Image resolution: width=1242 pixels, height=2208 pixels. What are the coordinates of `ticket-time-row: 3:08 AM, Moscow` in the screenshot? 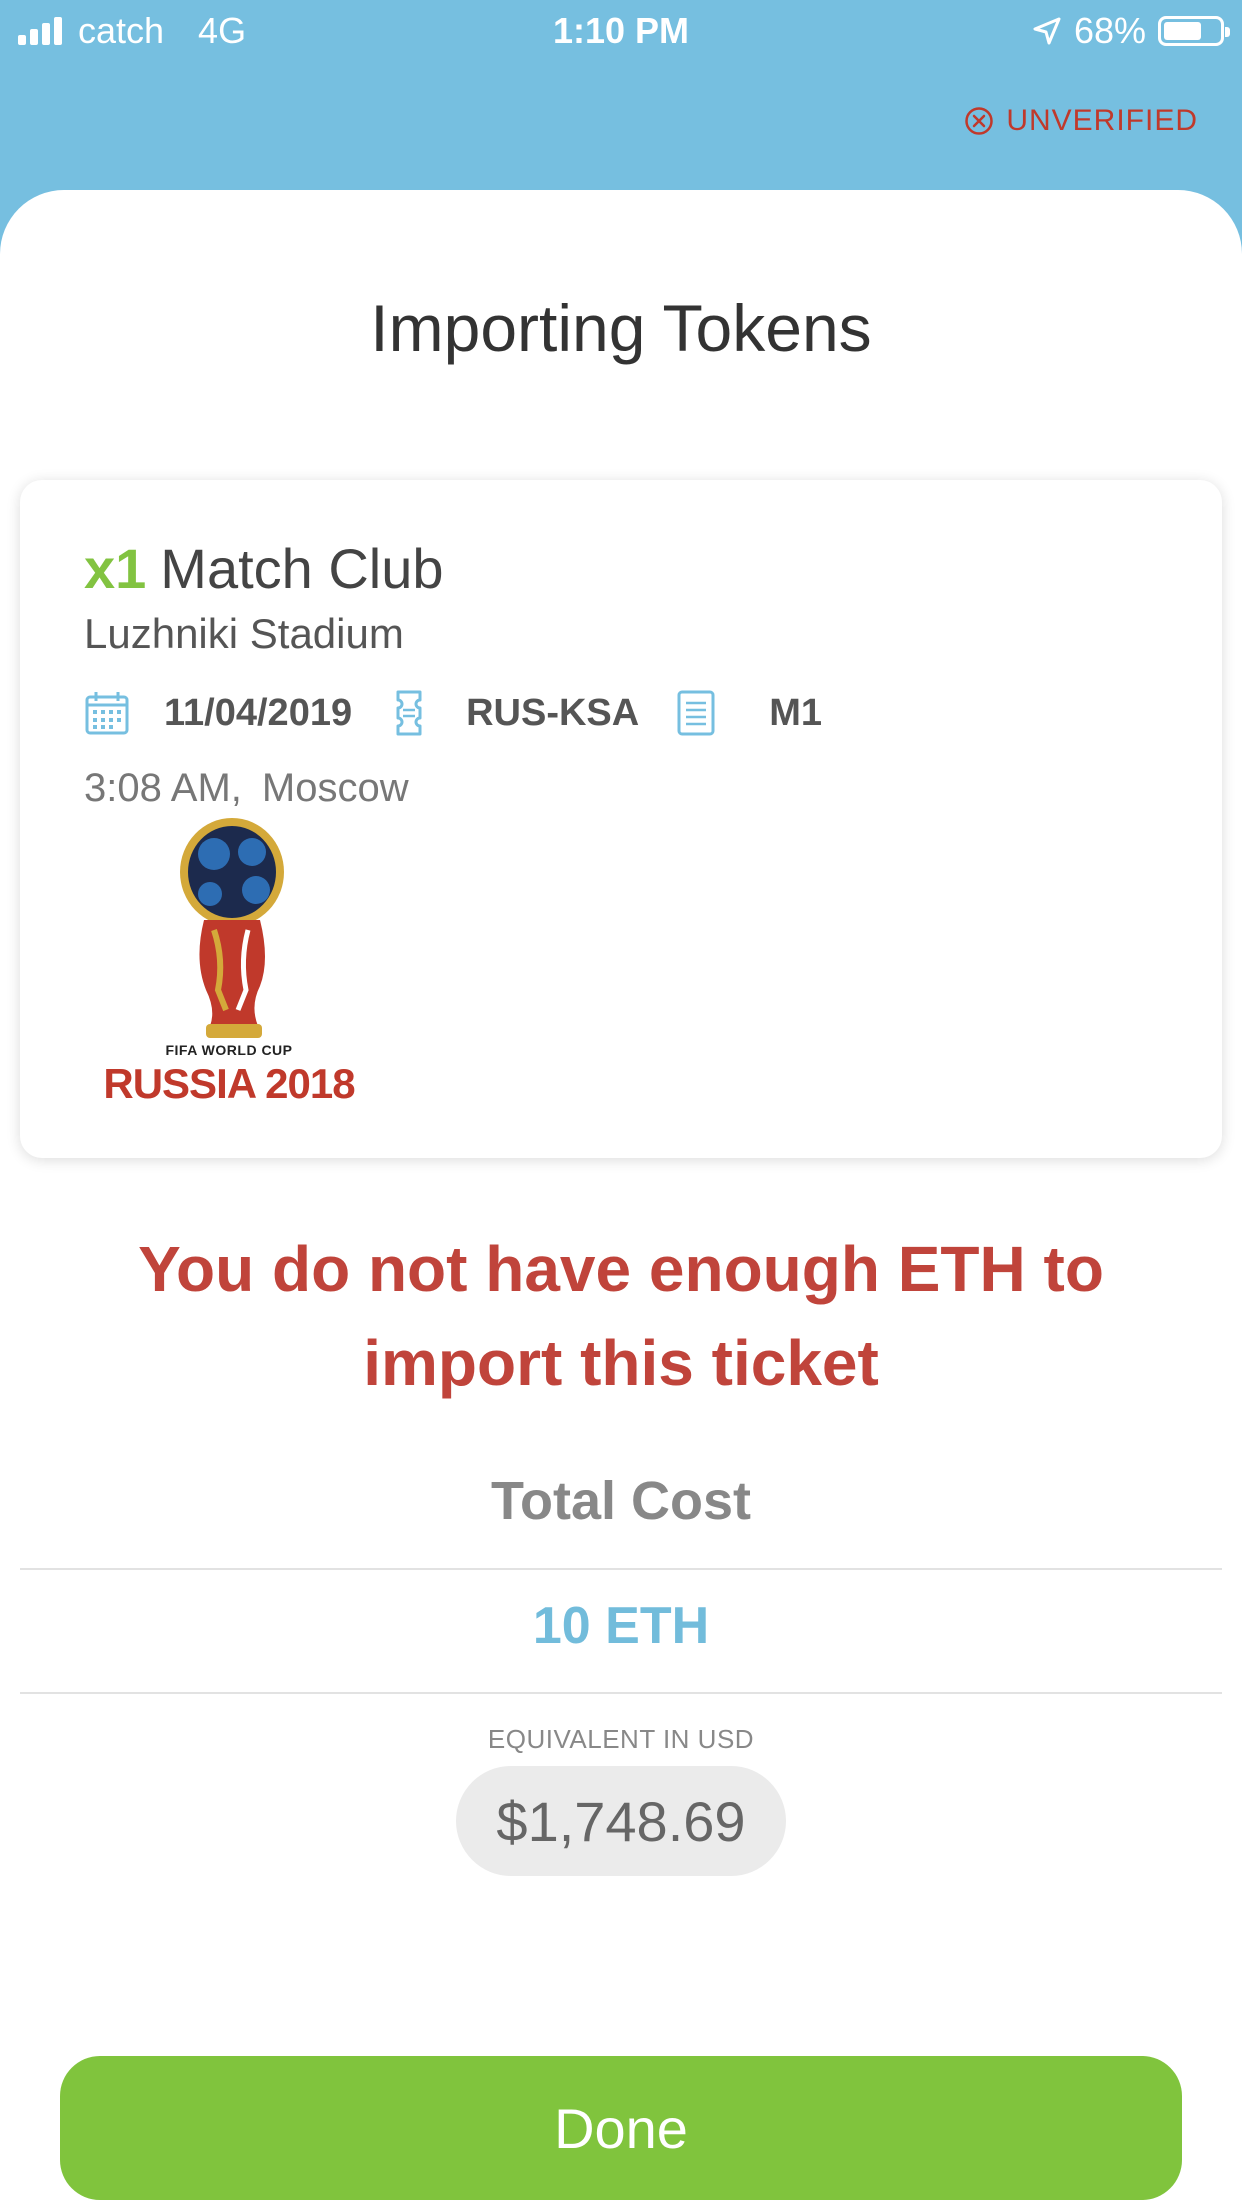 It's located at (246, 788).